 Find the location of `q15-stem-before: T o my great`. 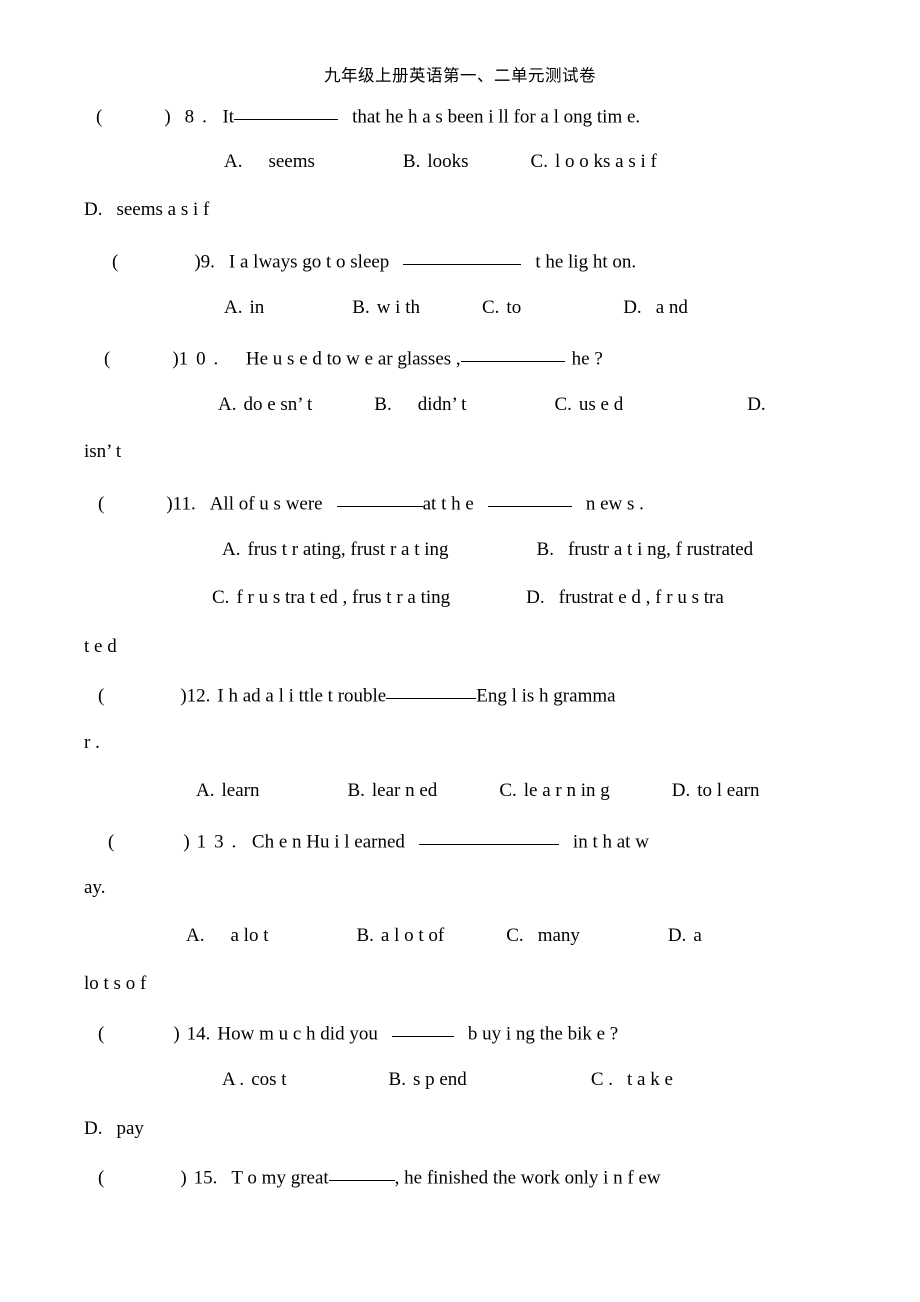

q15-stem-before: T o my great is located at coordinates (280, 1178).